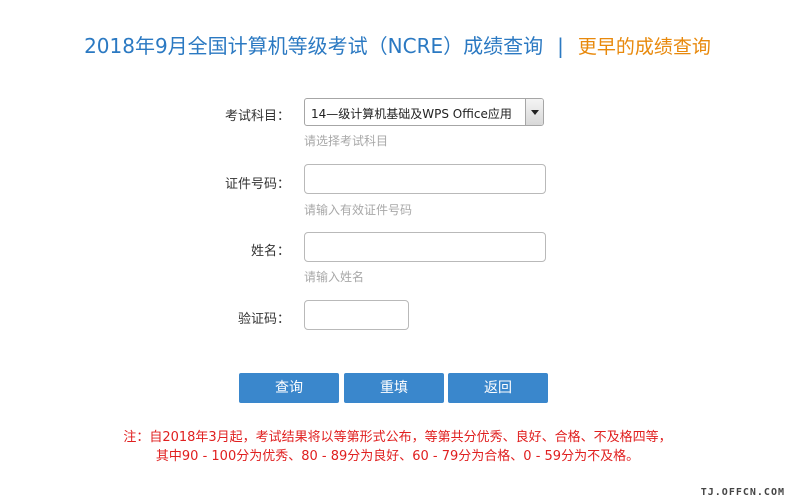  I want to click on id-number-hint: 请输入有效证件号码, so click(358, 210).